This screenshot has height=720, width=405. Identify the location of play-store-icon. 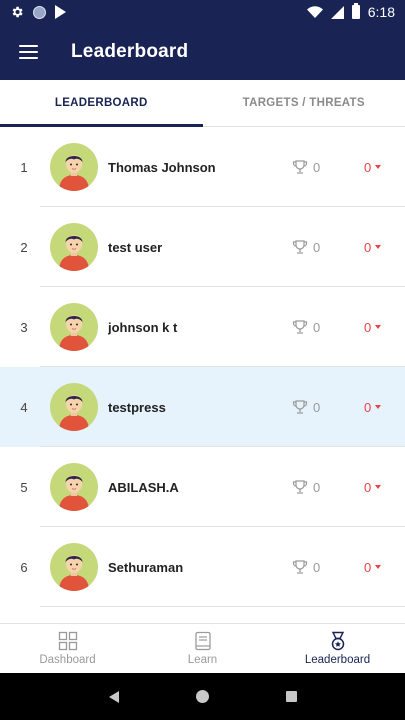
(60, 12).